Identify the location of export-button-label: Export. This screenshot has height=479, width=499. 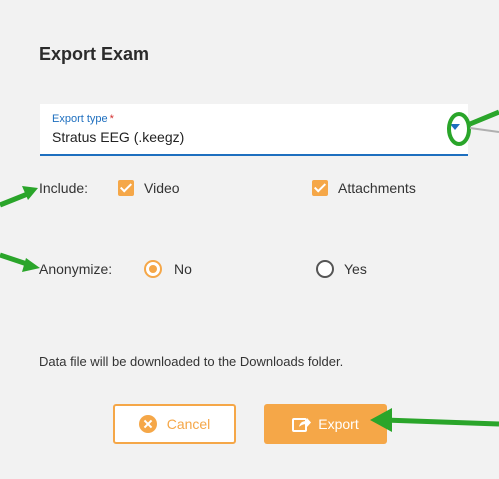
(338, 424).